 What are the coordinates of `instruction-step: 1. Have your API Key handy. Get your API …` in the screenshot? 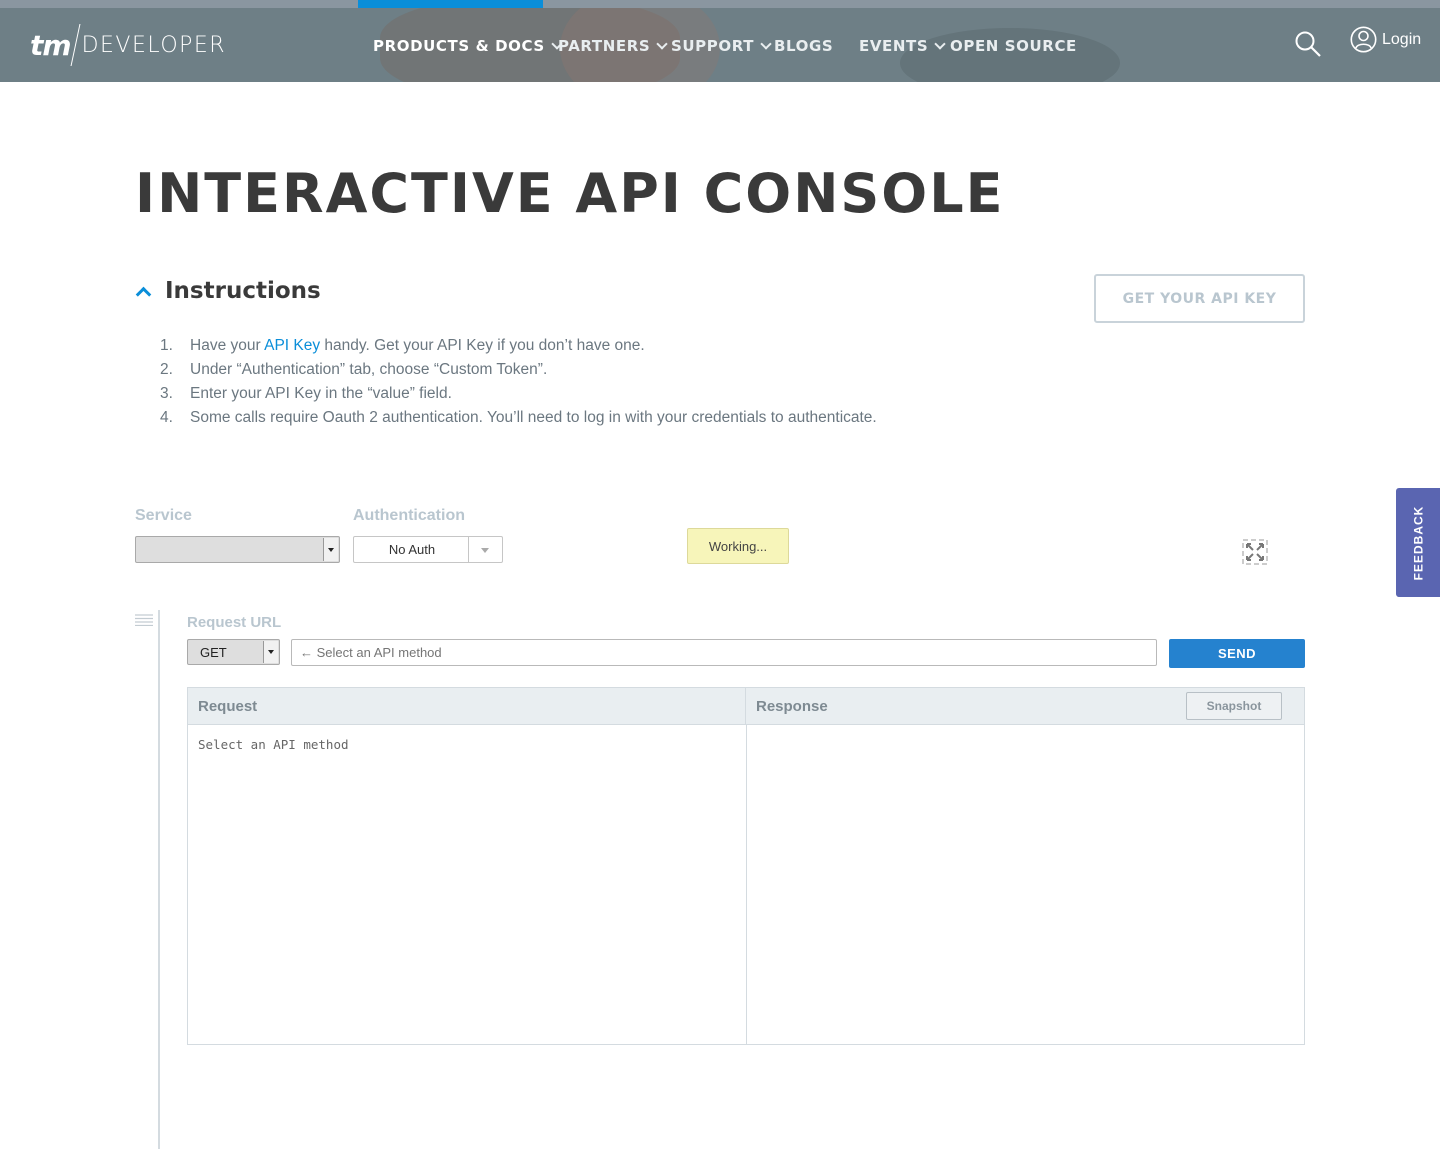 It's located at (518, 346).